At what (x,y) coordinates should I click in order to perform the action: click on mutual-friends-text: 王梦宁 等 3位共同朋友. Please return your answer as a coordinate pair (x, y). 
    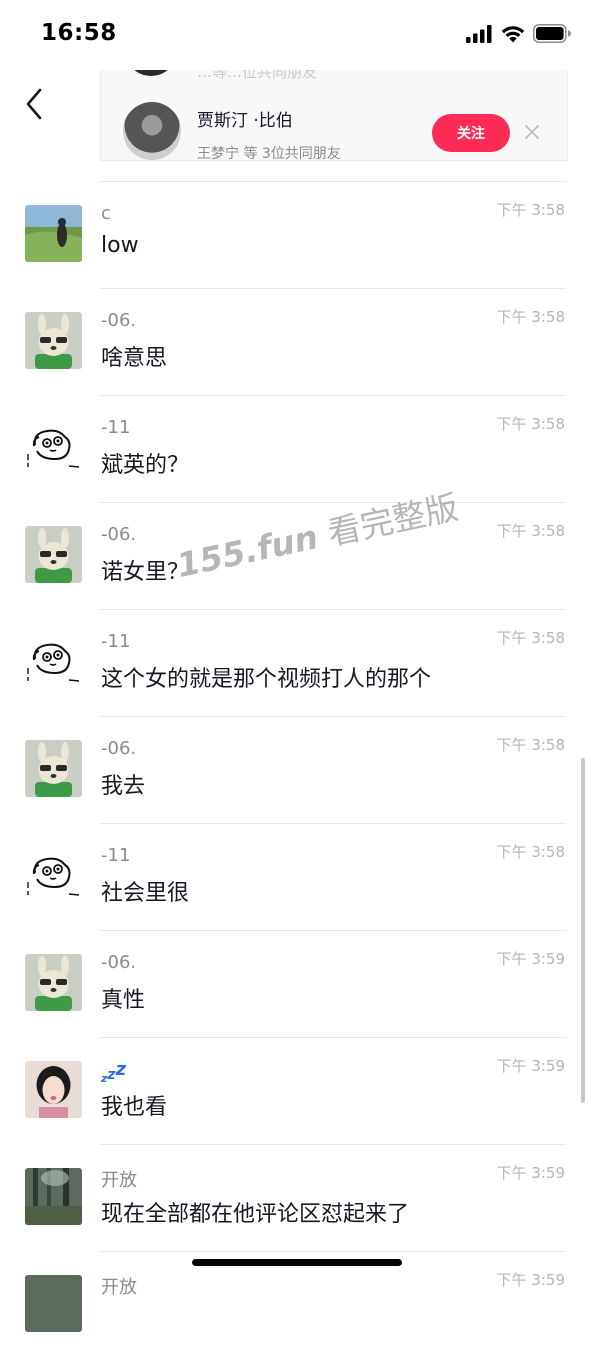
    Looking at the image, I should click on (269, 153).